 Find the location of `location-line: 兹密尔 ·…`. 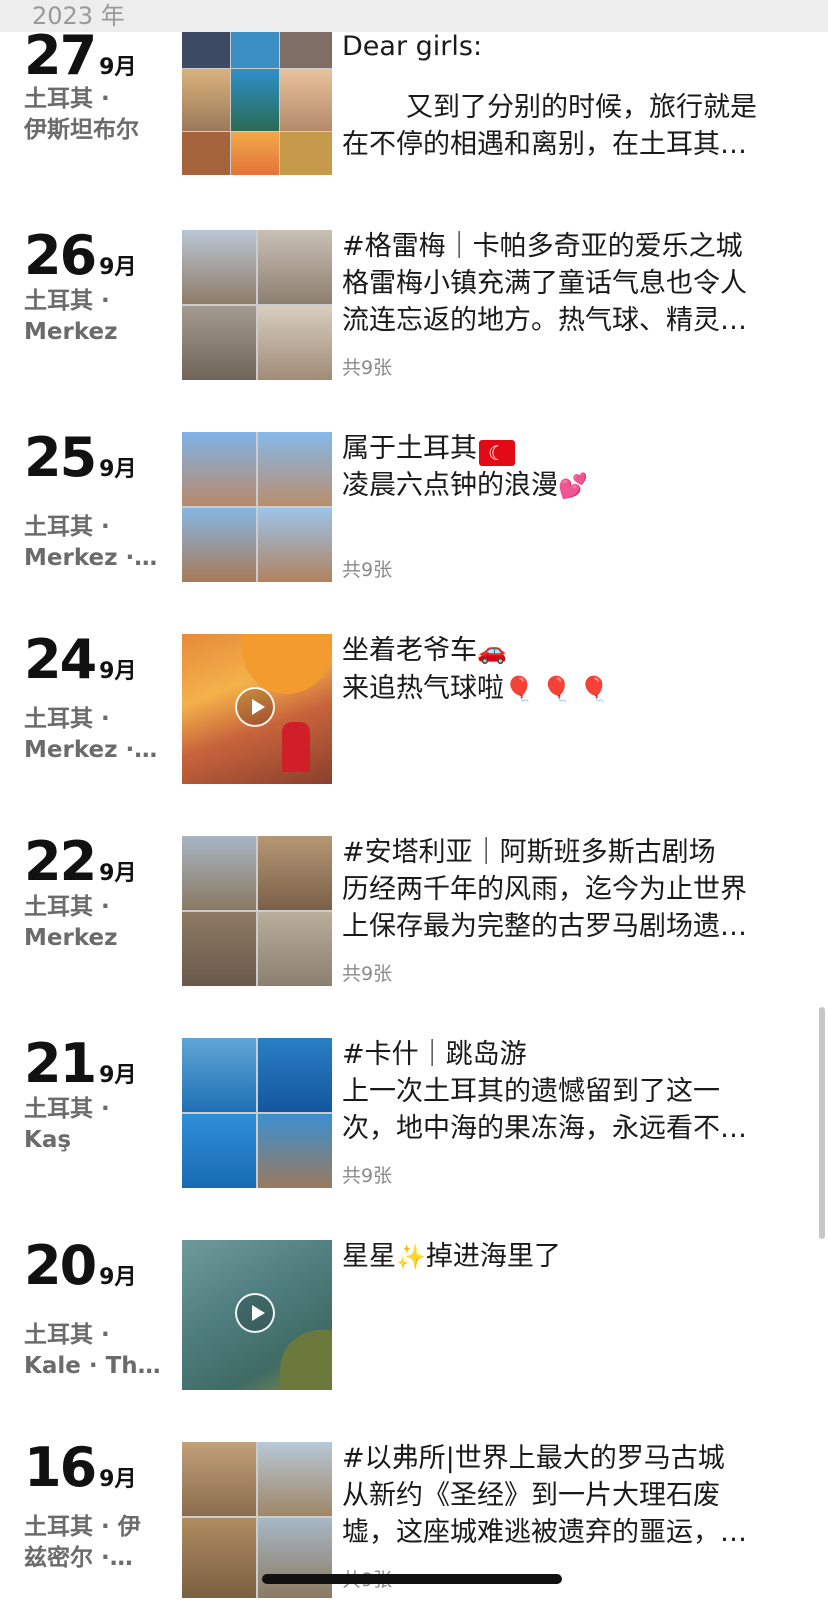

location-line: 兹密尔 ·… is located at coordinates (78, 1558).